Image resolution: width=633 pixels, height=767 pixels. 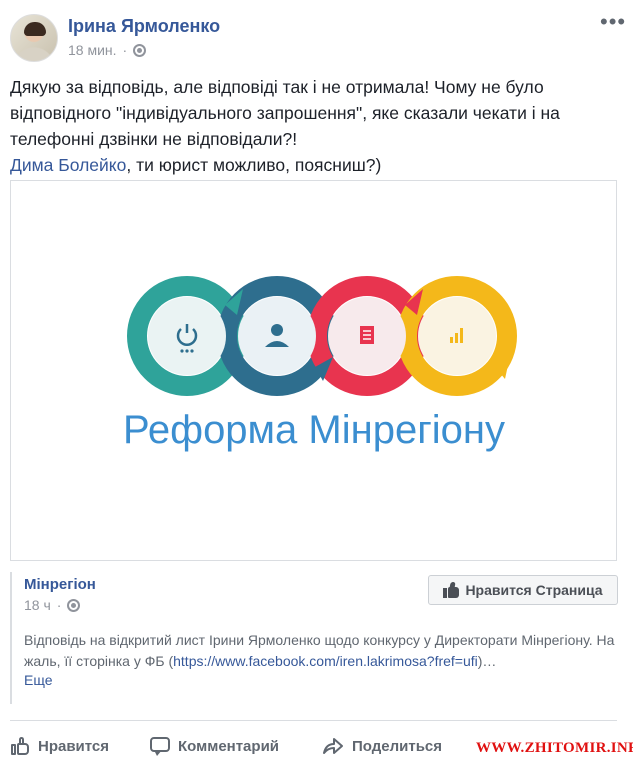 I want to click on shared-time: 18 ч, so click(x=37, y=605).